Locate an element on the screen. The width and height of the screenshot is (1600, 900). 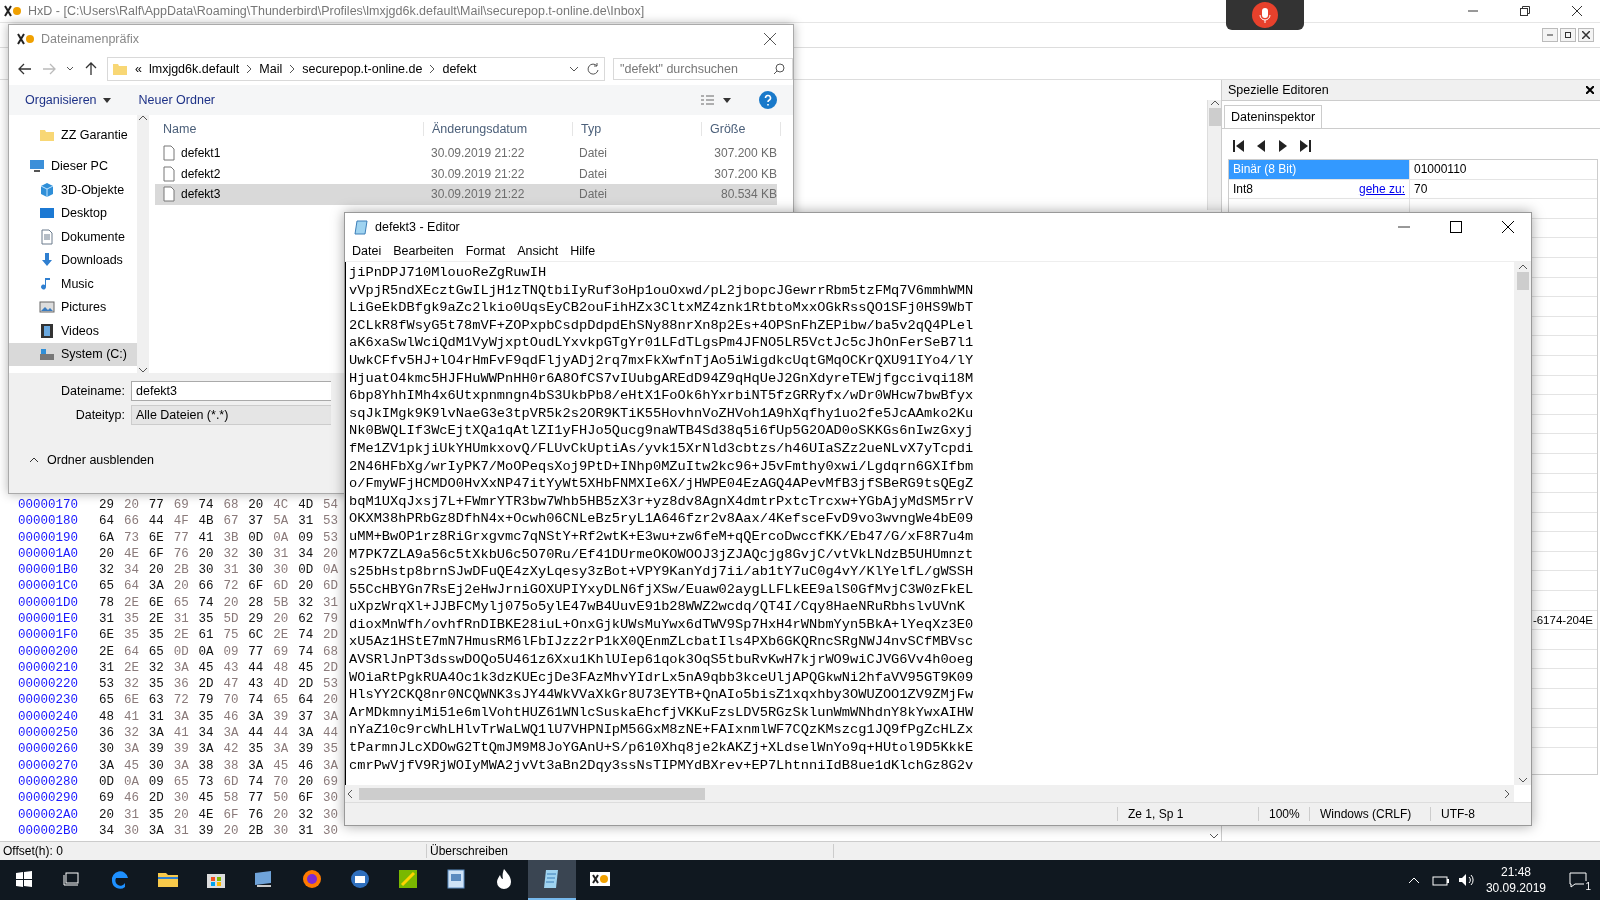
clock-time: 21:48 is located at coordinates (1515, 872).